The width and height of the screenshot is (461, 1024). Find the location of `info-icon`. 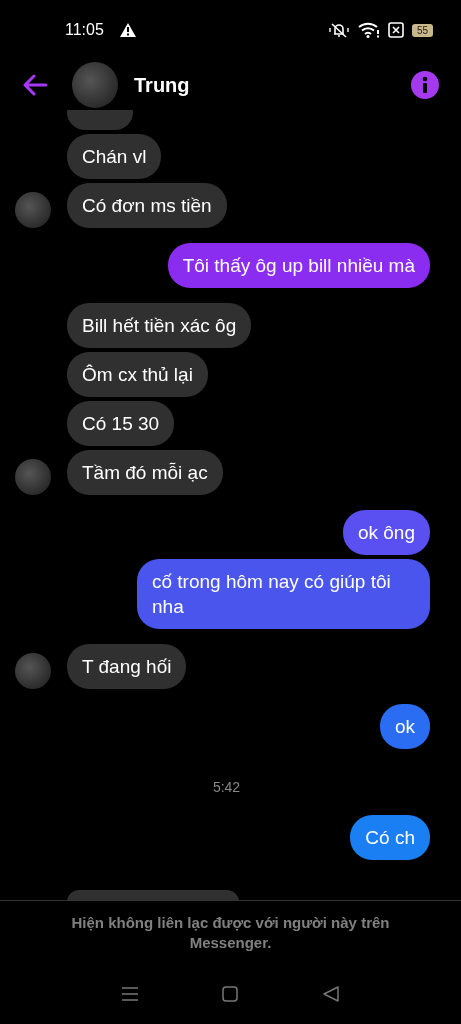

info-icon is located at coordinates (425, 85).